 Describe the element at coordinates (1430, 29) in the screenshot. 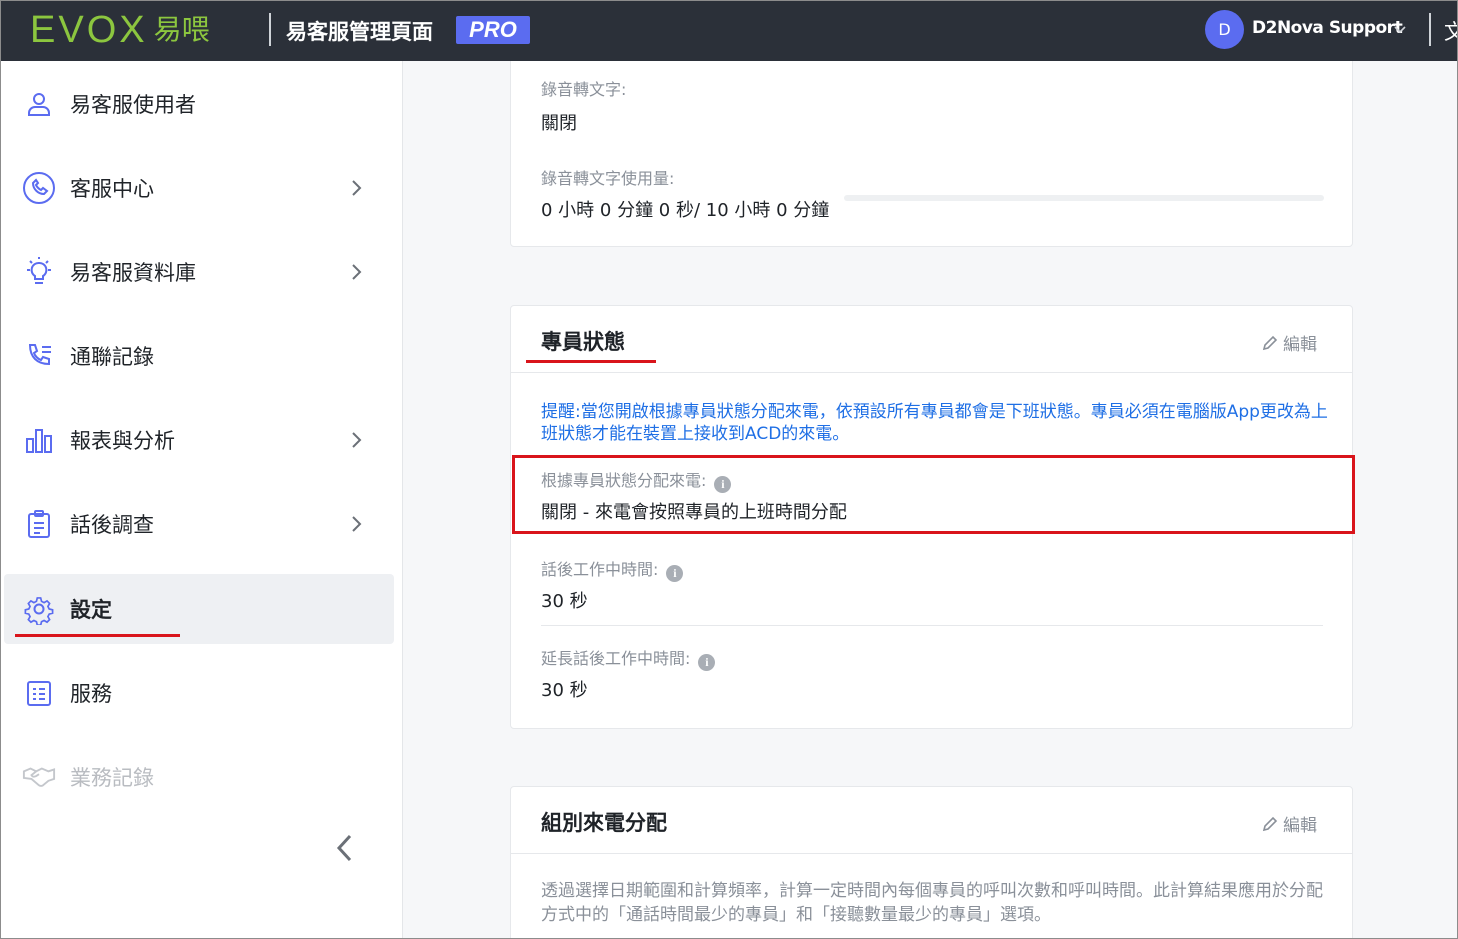

I see `header-separator` at that location.